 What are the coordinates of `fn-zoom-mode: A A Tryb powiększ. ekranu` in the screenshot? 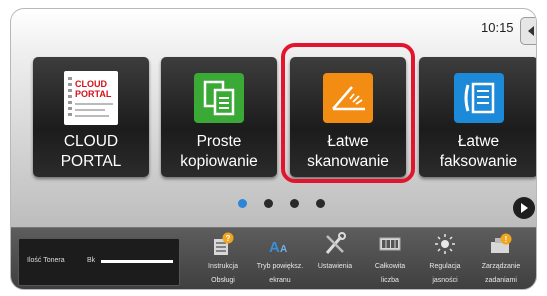 It's located at (280, 260).